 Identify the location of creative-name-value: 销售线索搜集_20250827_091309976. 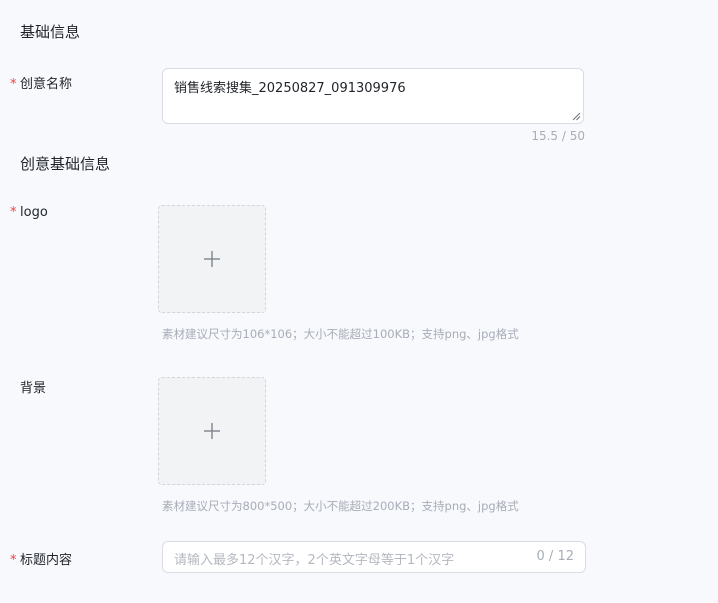
(290, 88).